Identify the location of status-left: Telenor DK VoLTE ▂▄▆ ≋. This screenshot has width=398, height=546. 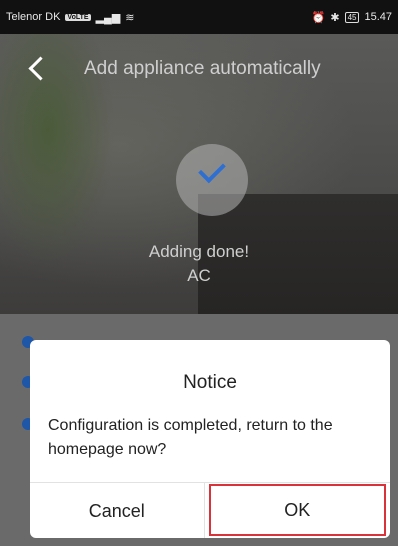
(70, 17).